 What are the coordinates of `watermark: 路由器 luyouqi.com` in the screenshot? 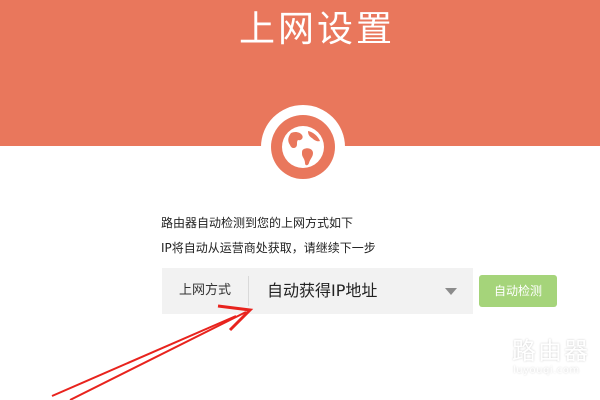 It's located at (525, 359).